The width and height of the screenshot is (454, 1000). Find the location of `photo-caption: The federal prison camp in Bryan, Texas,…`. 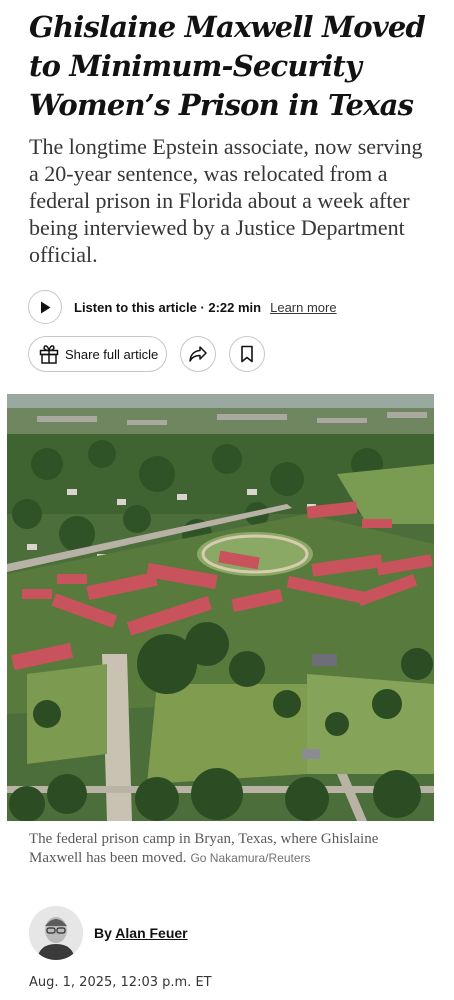

photo-caption: The federal prison camp in Bryan, Texas,… is located at coordinates (231, 849).